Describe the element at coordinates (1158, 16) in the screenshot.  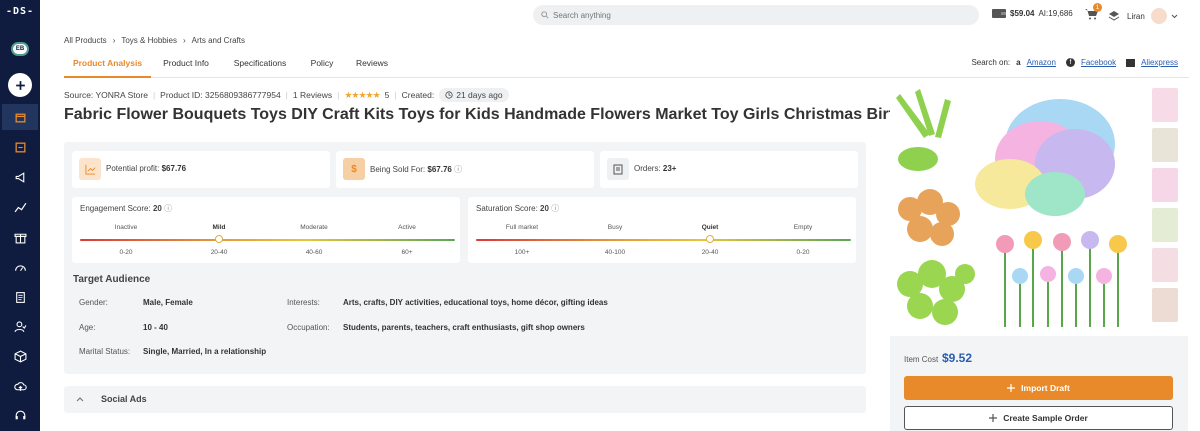
I see `avatar` at that location.